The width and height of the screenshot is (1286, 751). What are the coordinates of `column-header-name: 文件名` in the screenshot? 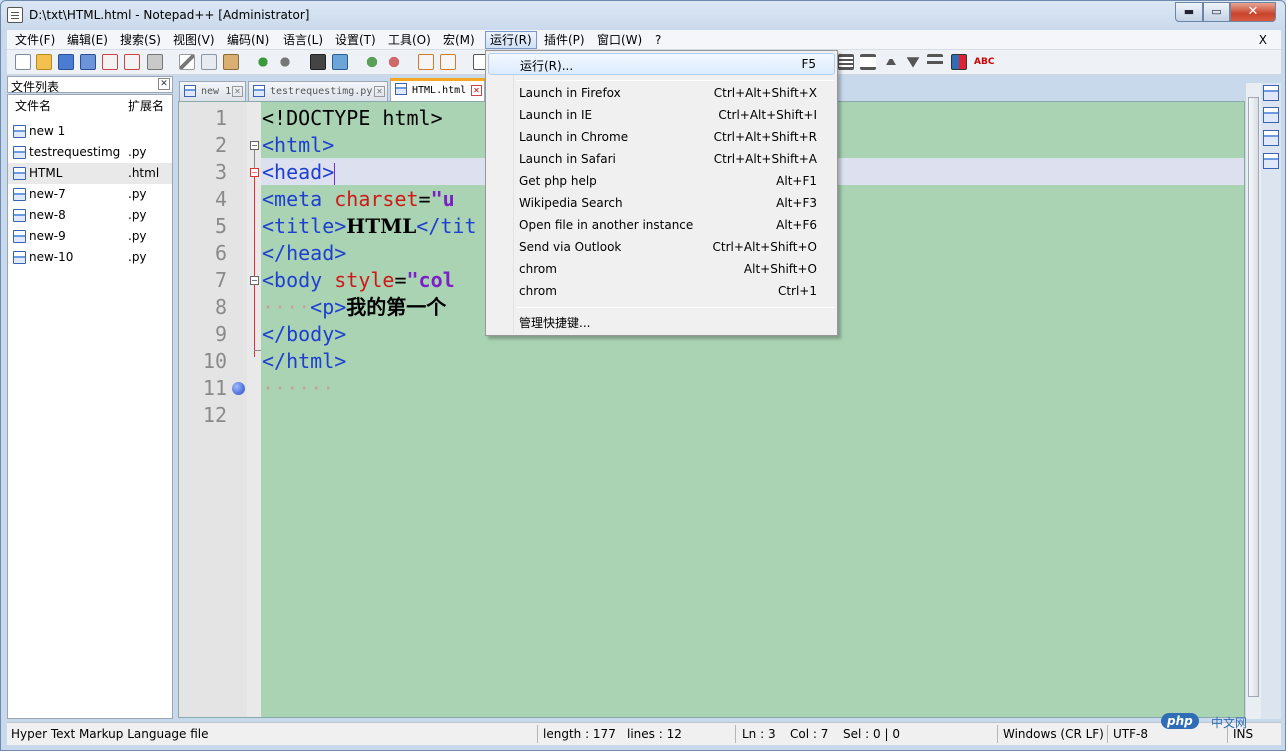 It's located at (33, 105).